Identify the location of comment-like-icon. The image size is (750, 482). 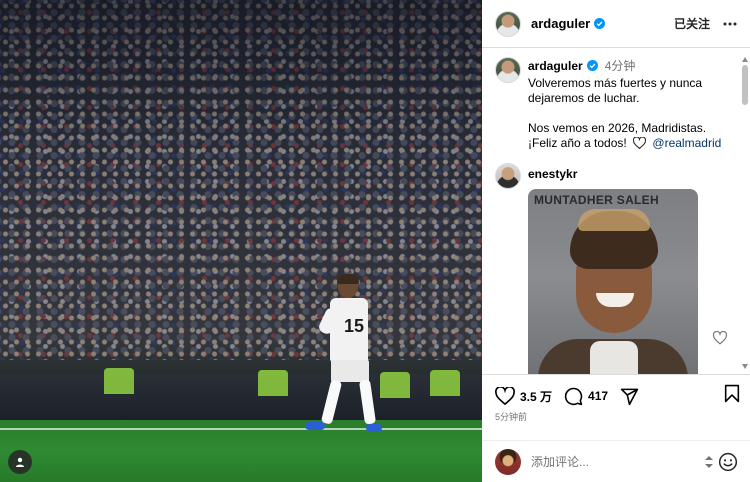
(720, 338).